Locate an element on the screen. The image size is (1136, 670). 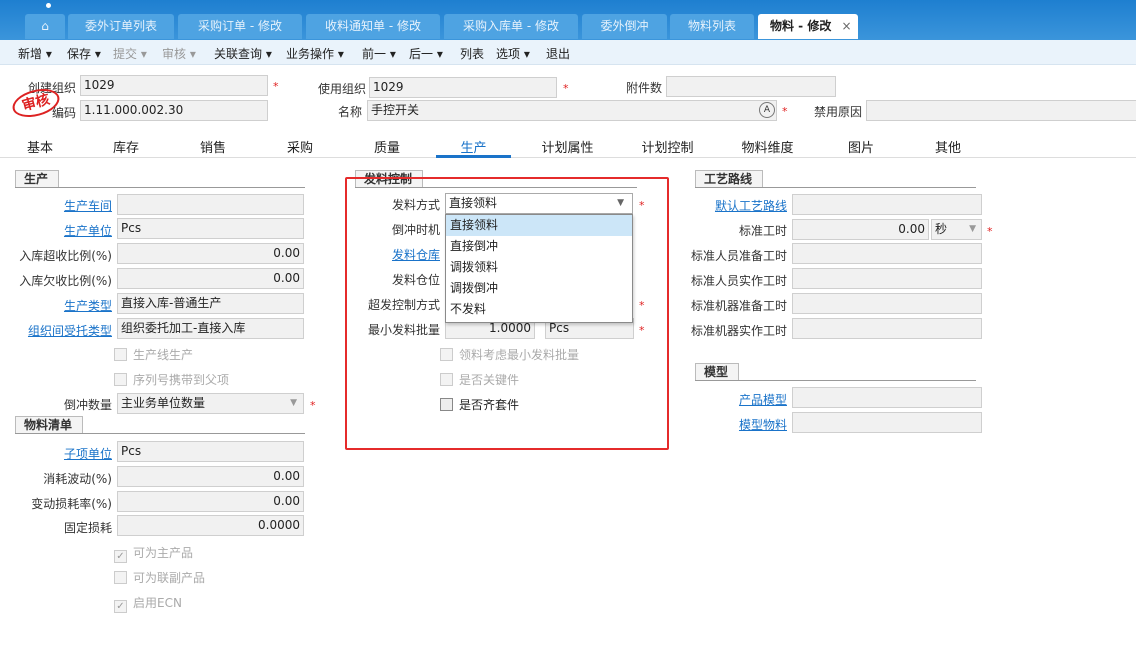
time-unit-select: 秒 ▼ is located at coordinates (956, 229).